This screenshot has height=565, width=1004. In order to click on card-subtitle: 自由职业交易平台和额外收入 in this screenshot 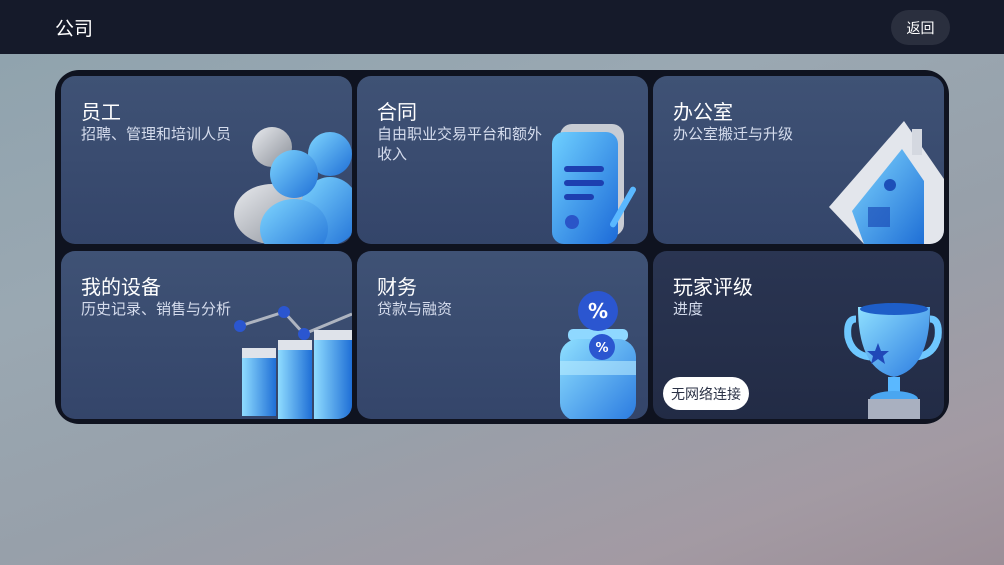, I will do `click(460, 144)`.